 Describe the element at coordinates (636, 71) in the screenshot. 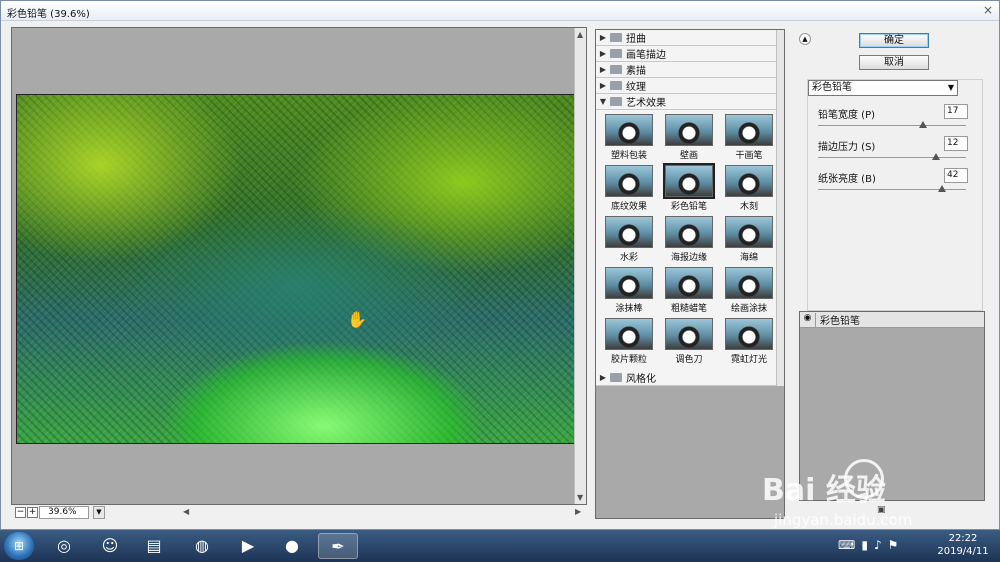

I see `folder-label: 素描` at that location.